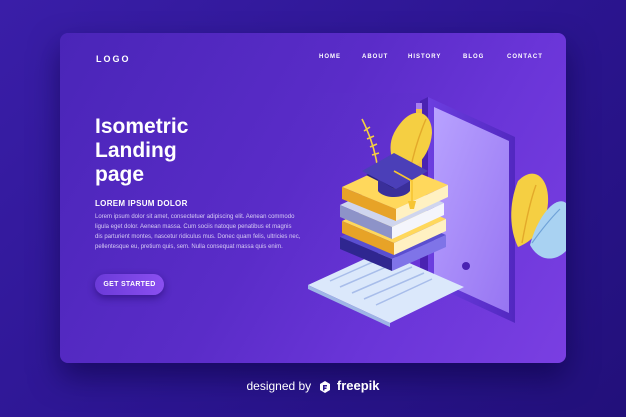 The height and width of the screenshot is (417, 626). Describe the element at coordinates (279, 386) in the screenshot. I see `credit-prefix: designed by` at that location.